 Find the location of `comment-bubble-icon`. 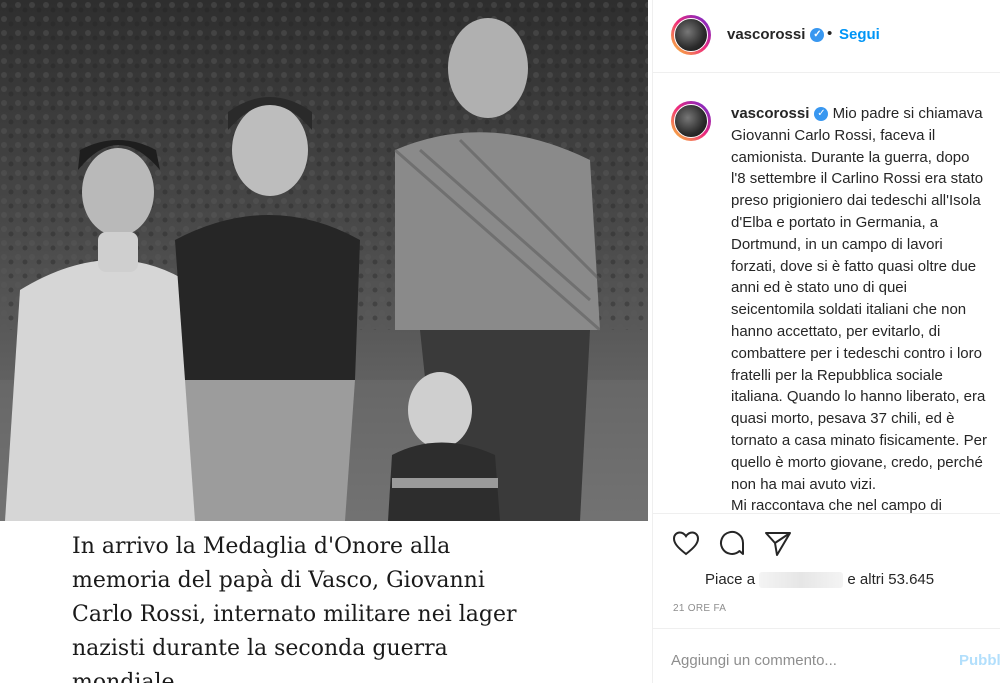

comment-bubble-icon is located at coordinates (732, 543).